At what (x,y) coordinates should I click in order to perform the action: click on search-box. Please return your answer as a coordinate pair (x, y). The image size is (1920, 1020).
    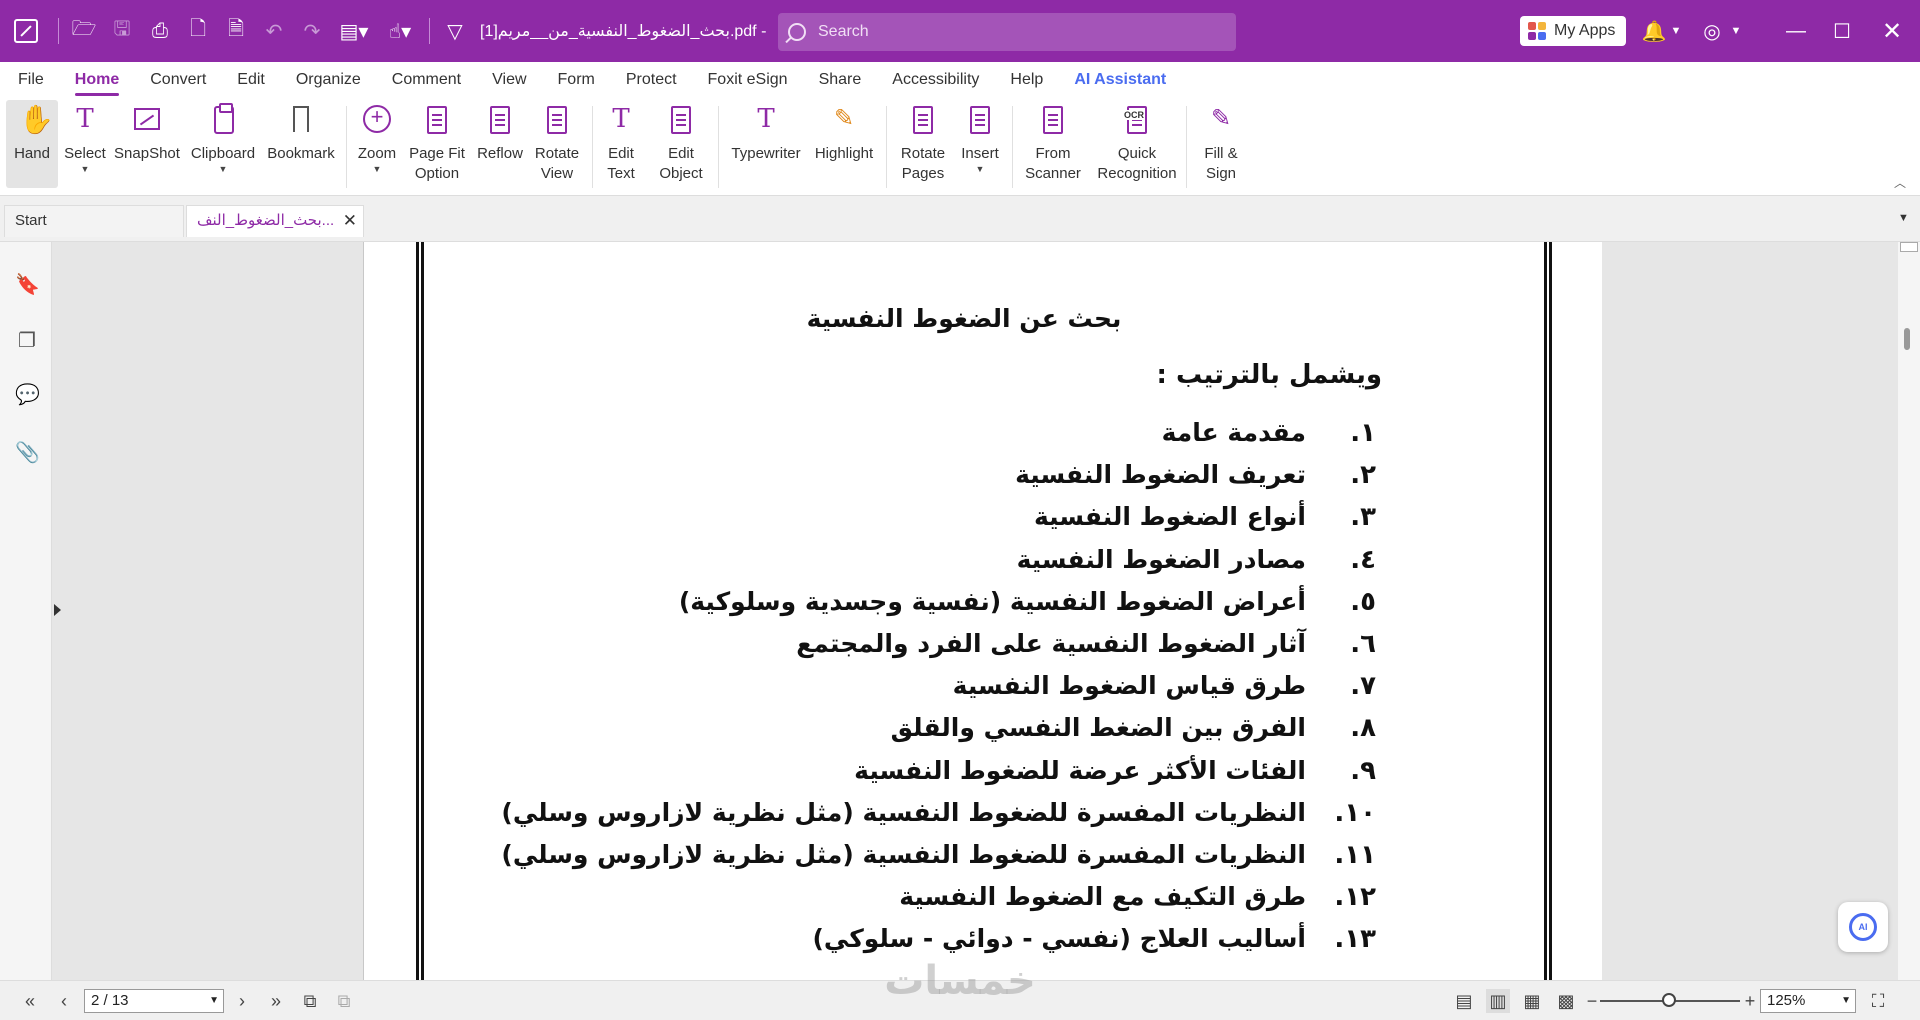
    Looking at the image, I should click on (1007, 32).